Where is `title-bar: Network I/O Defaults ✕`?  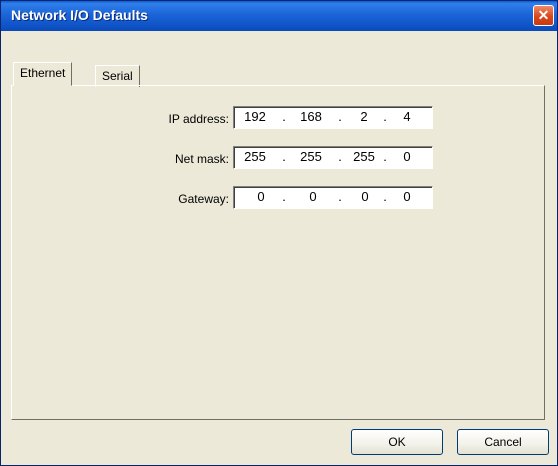 title-bar: Network I/O Defaults ✕ is located at coordinates (279, 16).